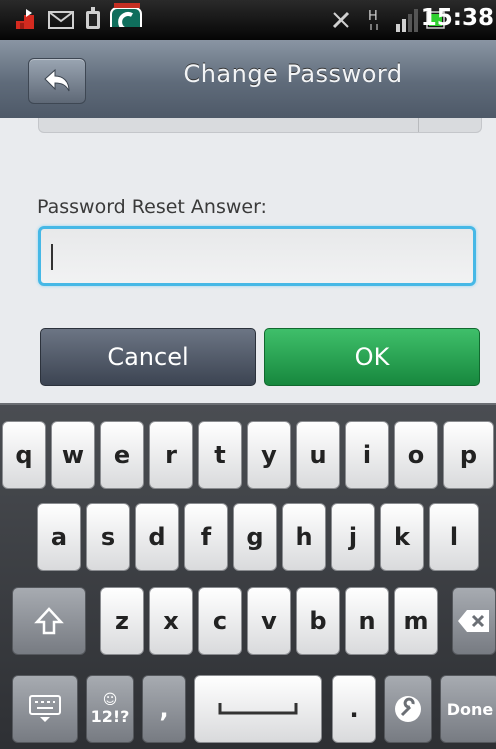 The height and width of the screenshot is (749, 496). I want to click on usb-icon, so click(93, 18).